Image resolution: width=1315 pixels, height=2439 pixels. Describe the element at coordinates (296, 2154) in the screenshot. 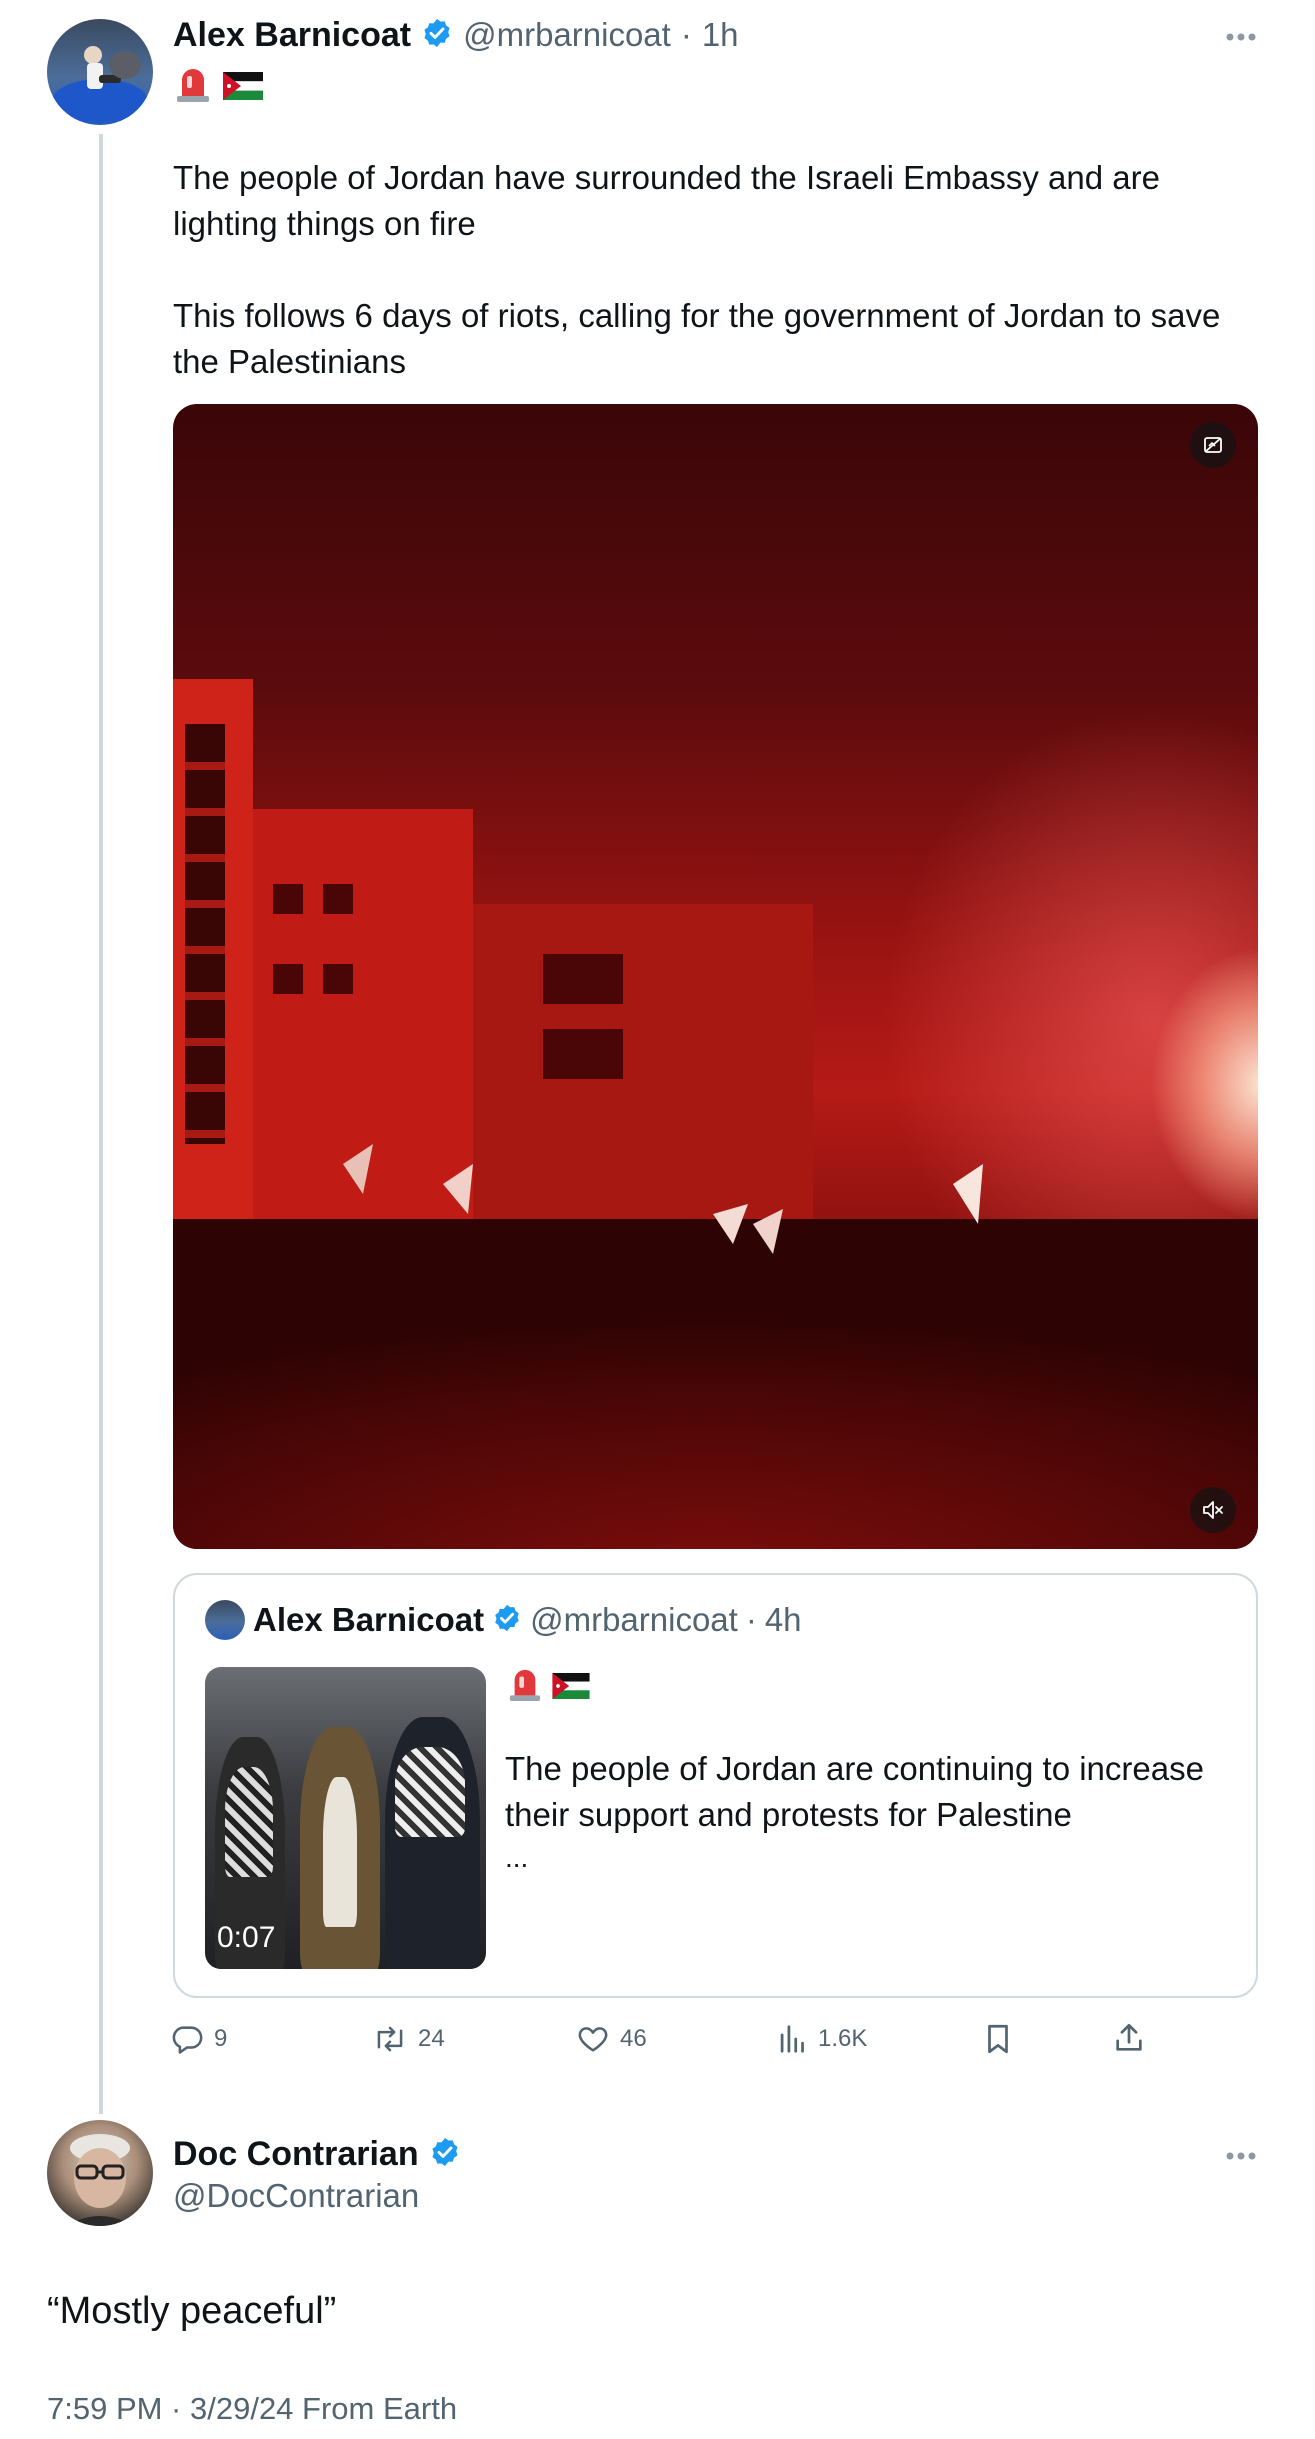

I see `reply-author-name: Doc Contrarian` at that location.